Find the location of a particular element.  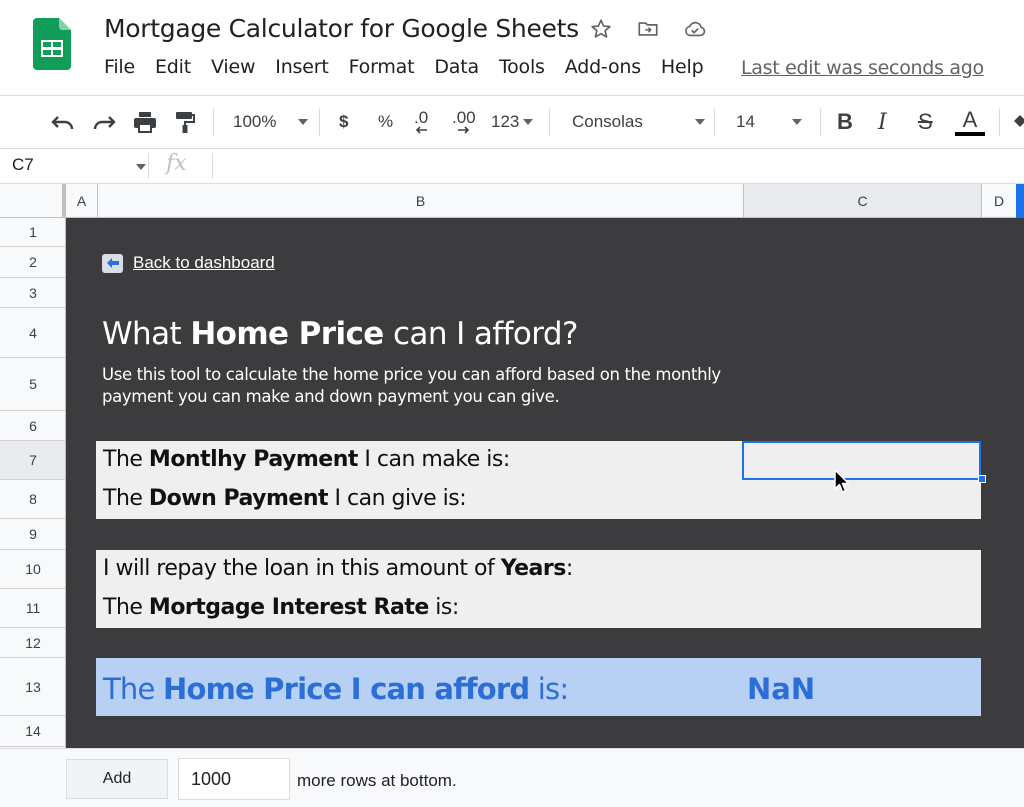

column-header-b: B is located at coordinates (421, 200).